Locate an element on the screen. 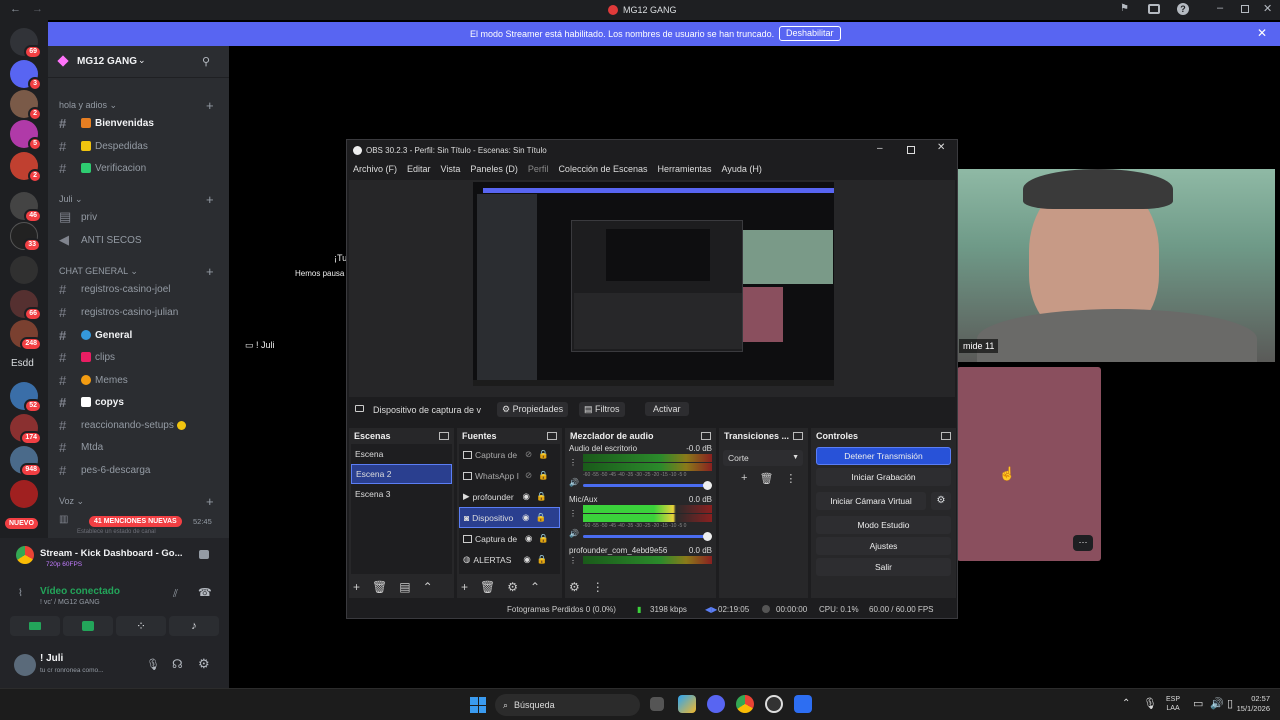 The height and width of the screenshot is (720, 1280). server-text-label: Esdd is located at coordinates (22, 363).